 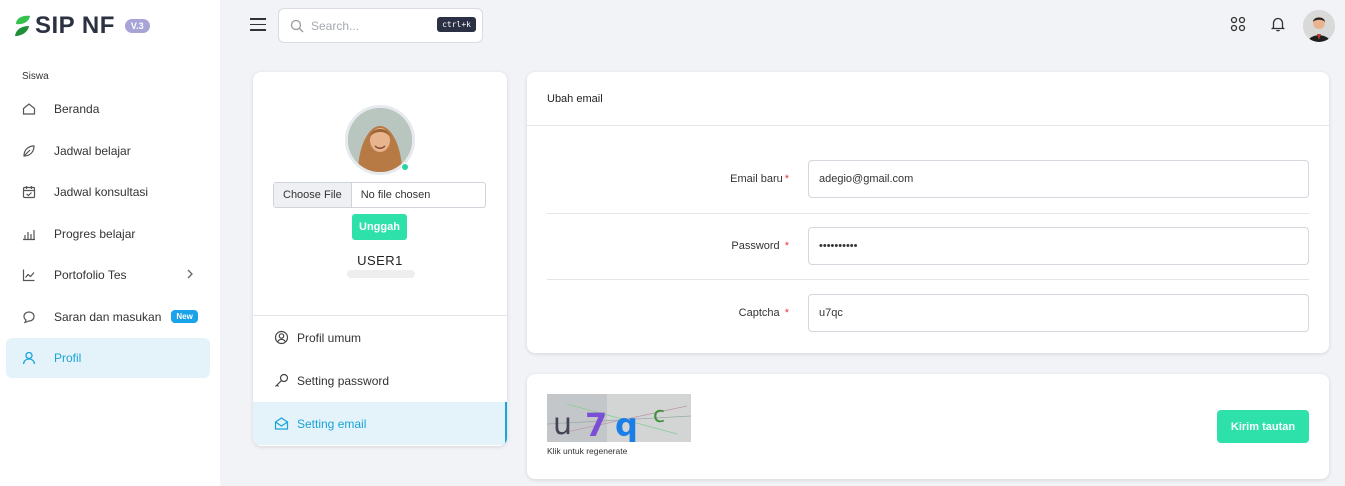 I want to click on sidebar-item-beranda: Beranda, so click(x=108, y=109).